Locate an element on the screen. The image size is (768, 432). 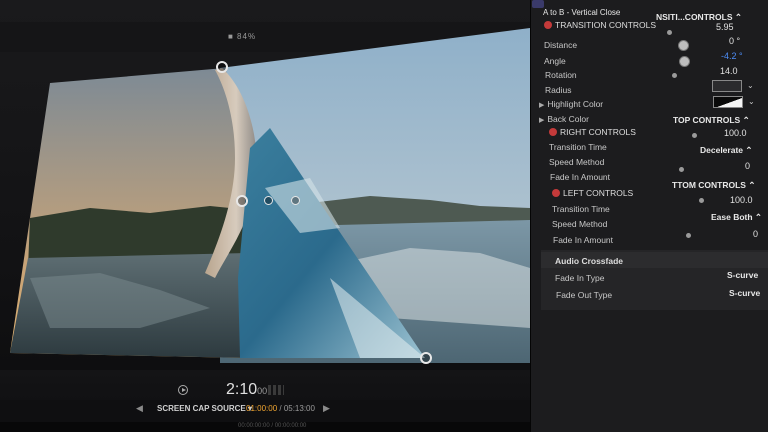
fade-in-type-label: Fade In Type is located at coordinates (580, 278).